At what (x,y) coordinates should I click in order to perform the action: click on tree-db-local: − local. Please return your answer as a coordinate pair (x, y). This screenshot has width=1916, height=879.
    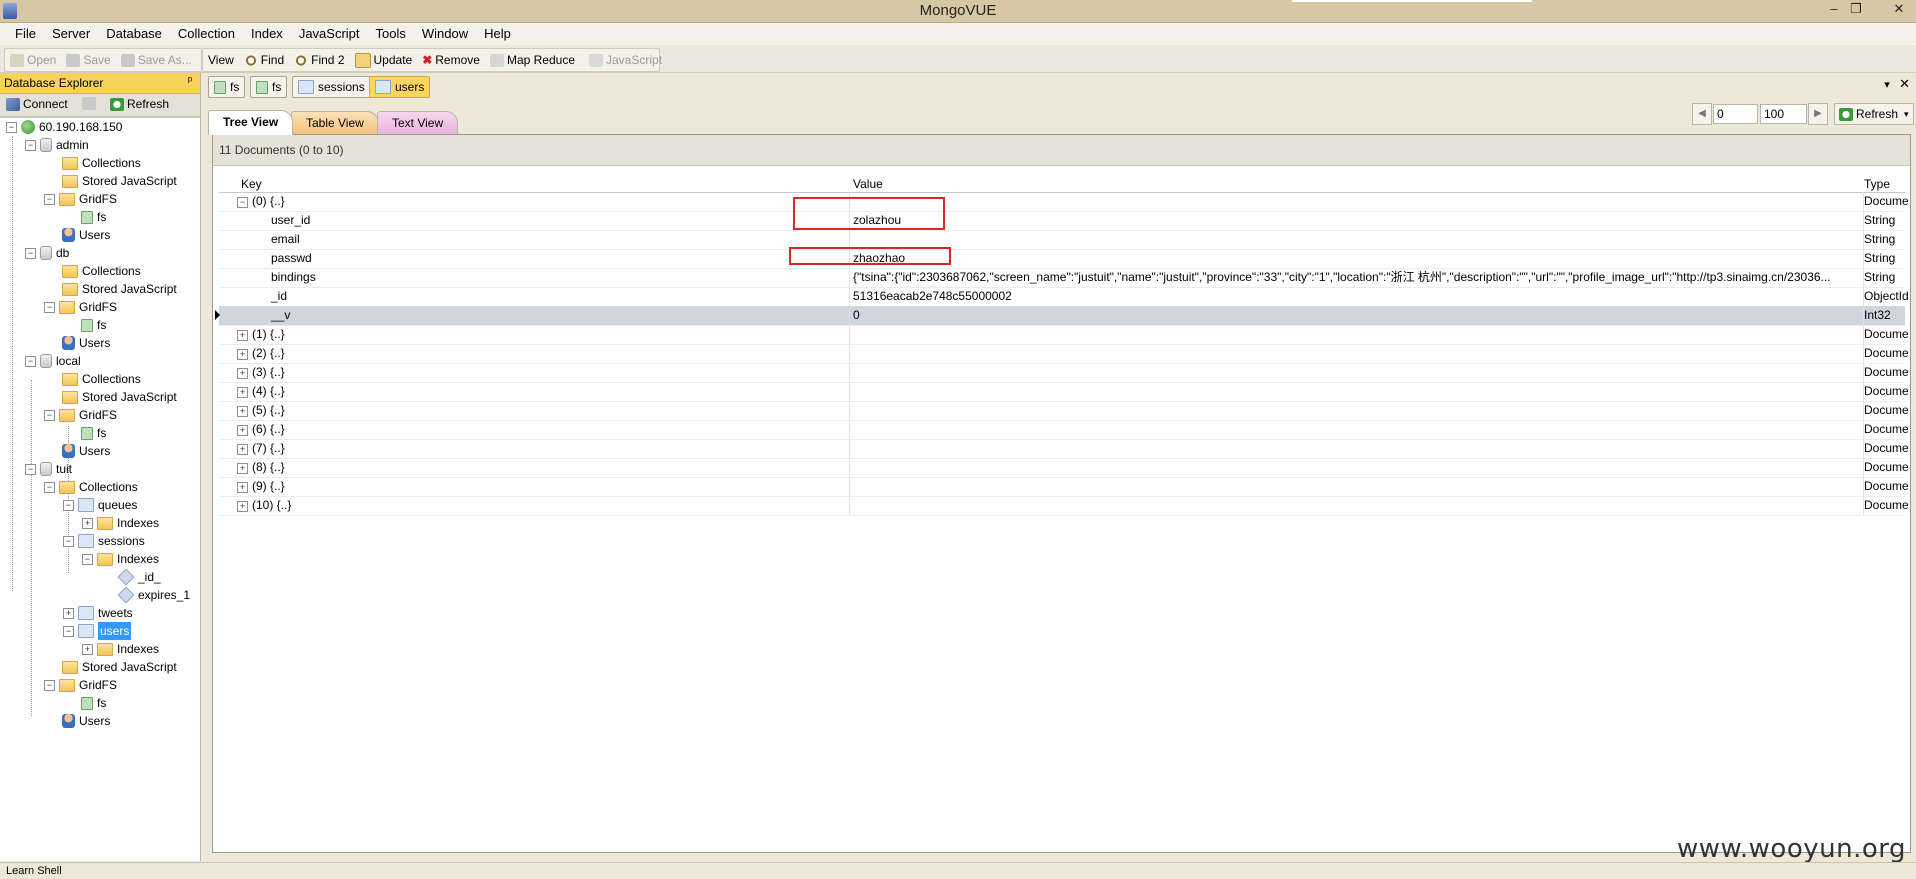
    Looking at the image, I should click on (53, 361).